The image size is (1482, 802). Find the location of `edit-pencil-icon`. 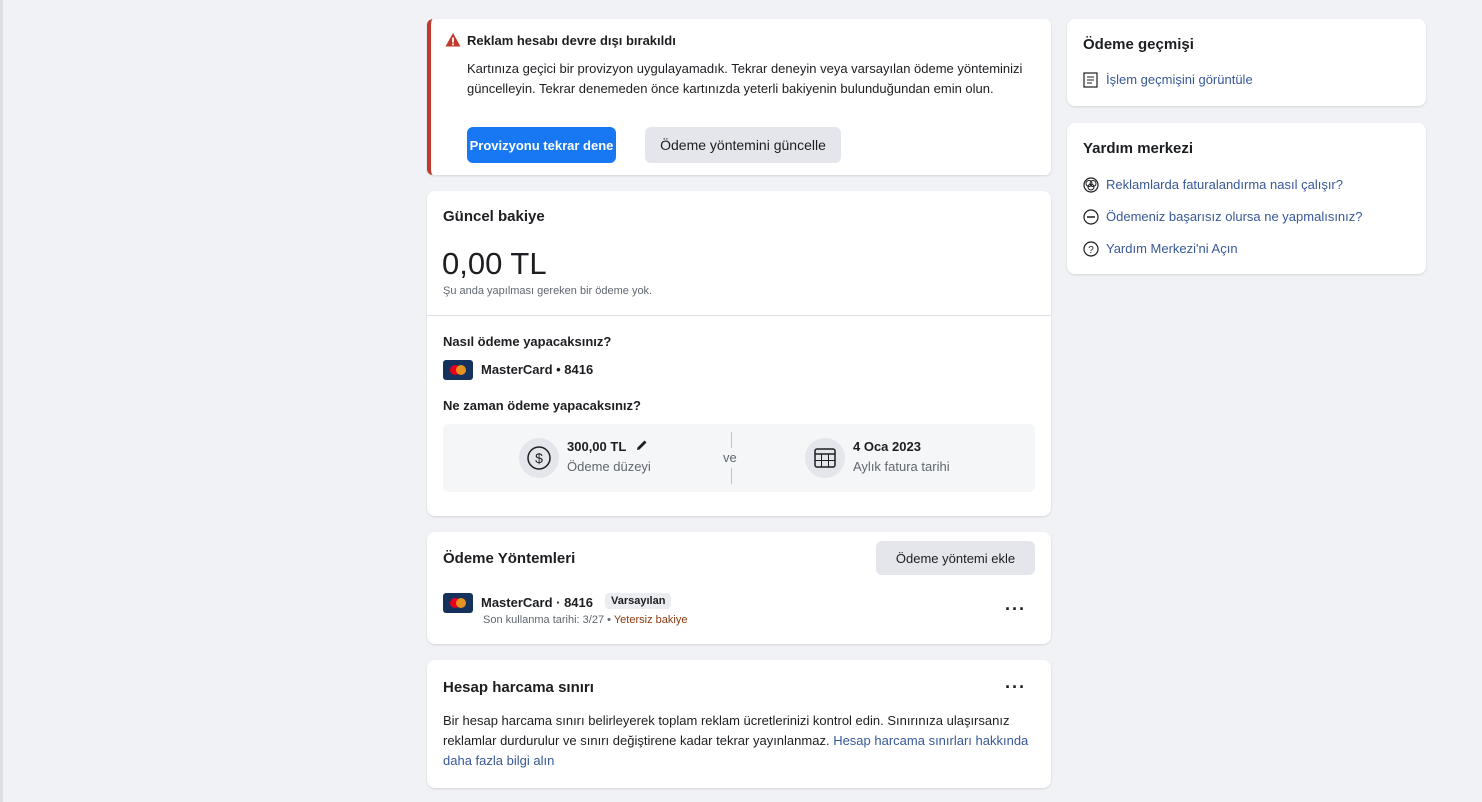

edit-pencil-icon is located at coordinates (642, 446).